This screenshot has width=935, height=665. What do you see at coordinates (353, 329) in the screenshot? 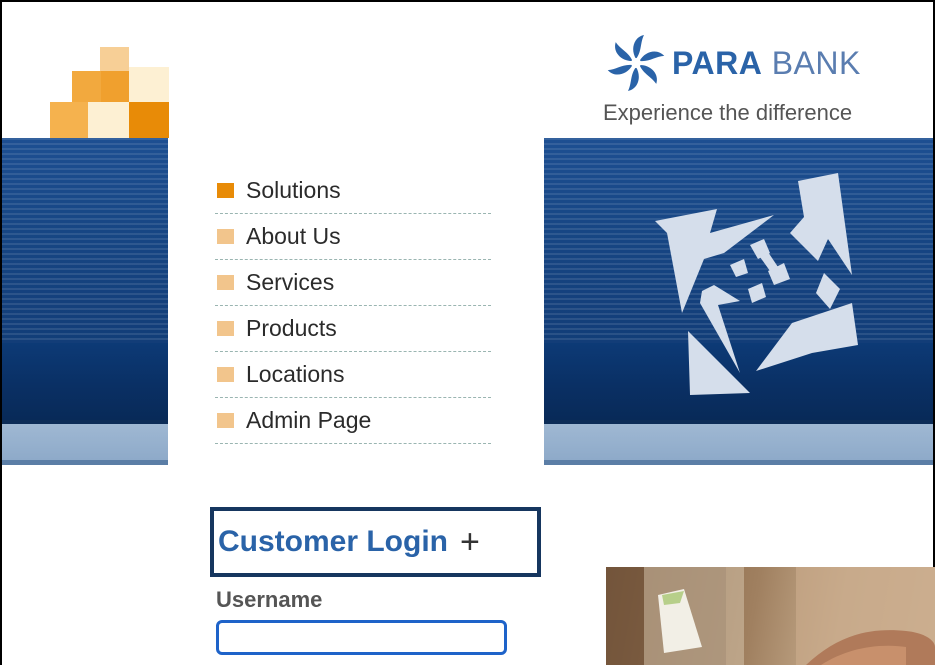
I see `nav-item-products: Products` at bounding box center [353, 329].